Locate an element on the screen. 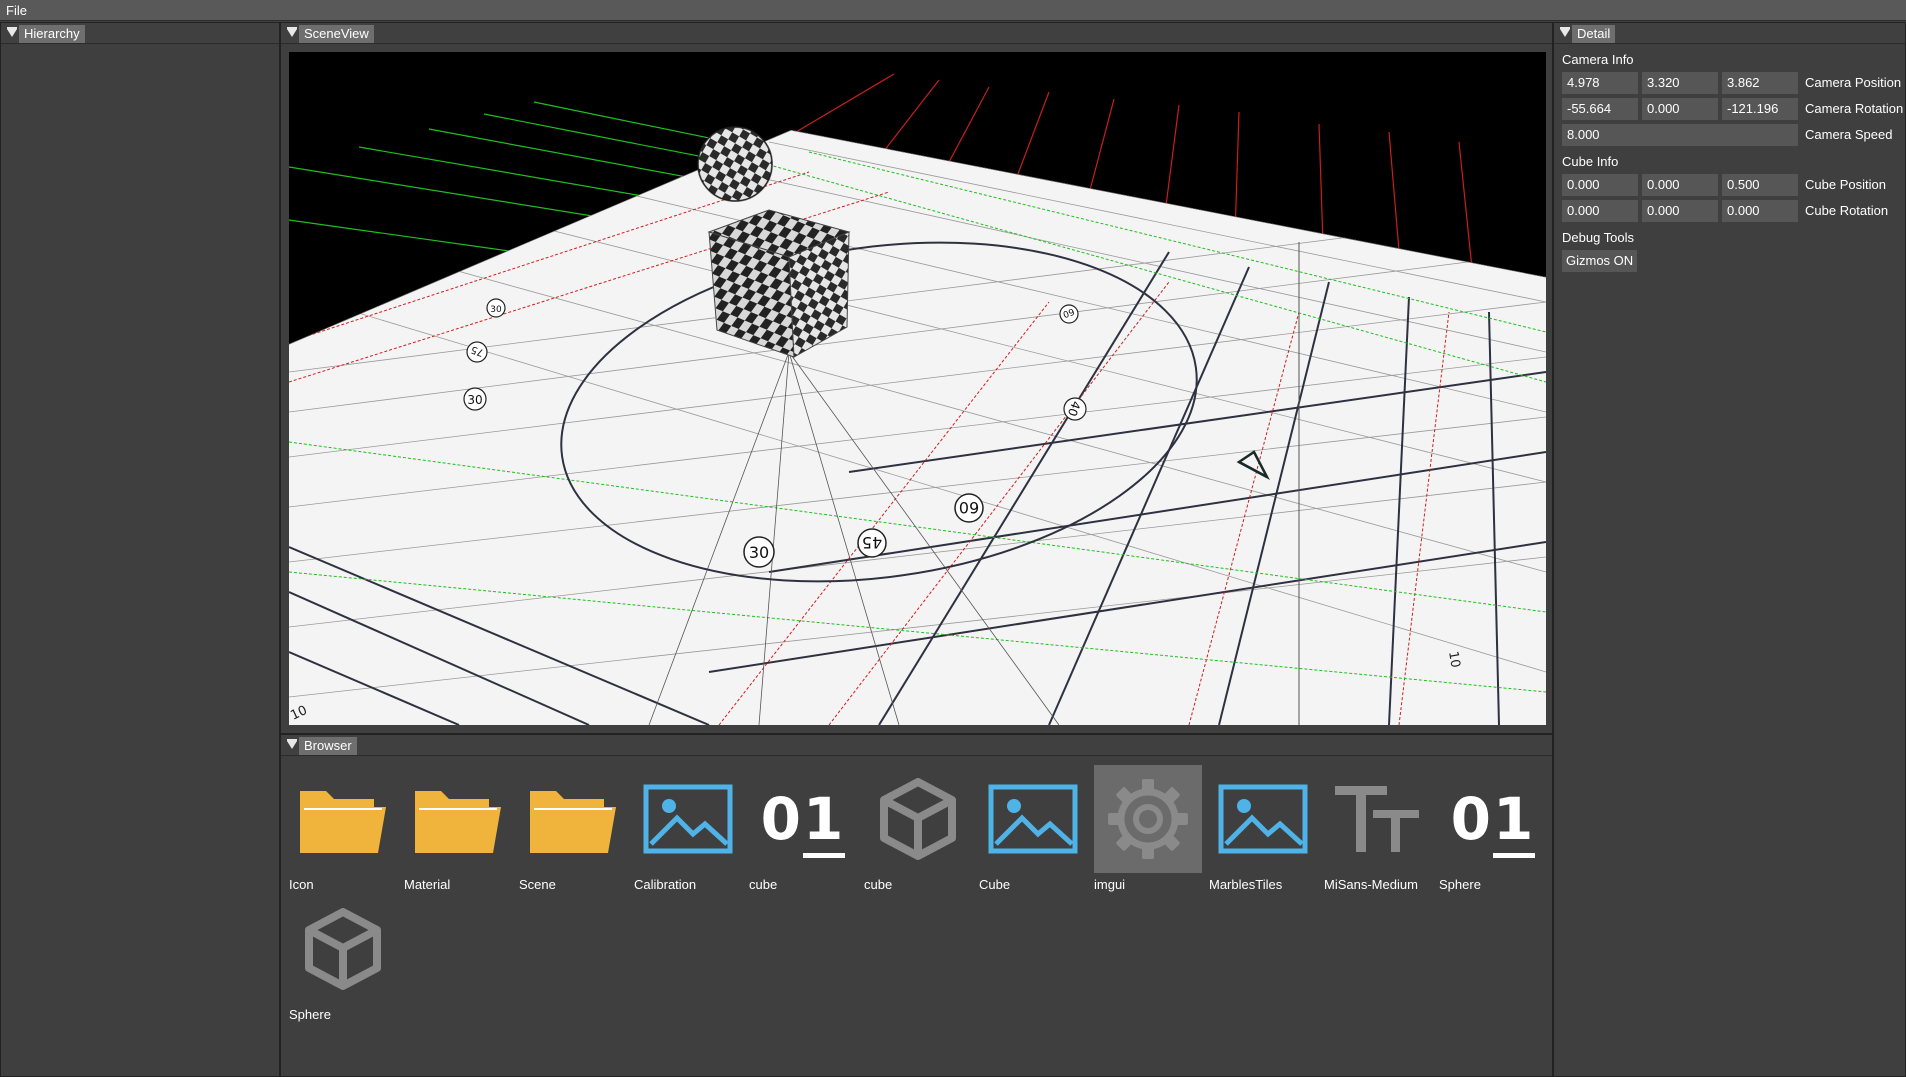  camera-rotation-label: Camera Rotation is located at coordinates (1854, 108).